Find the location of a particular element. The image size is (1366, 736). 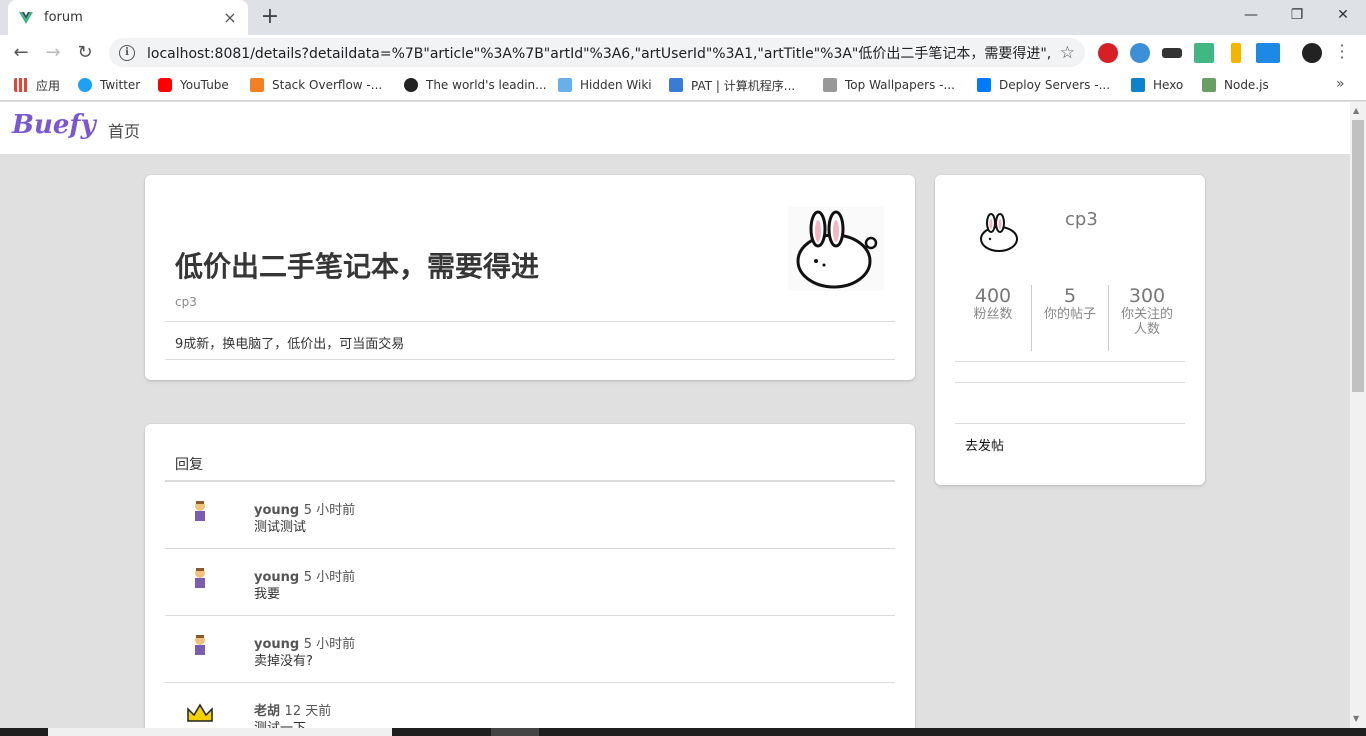

vue-devtools-icon is located at coordinates (1204, 53).